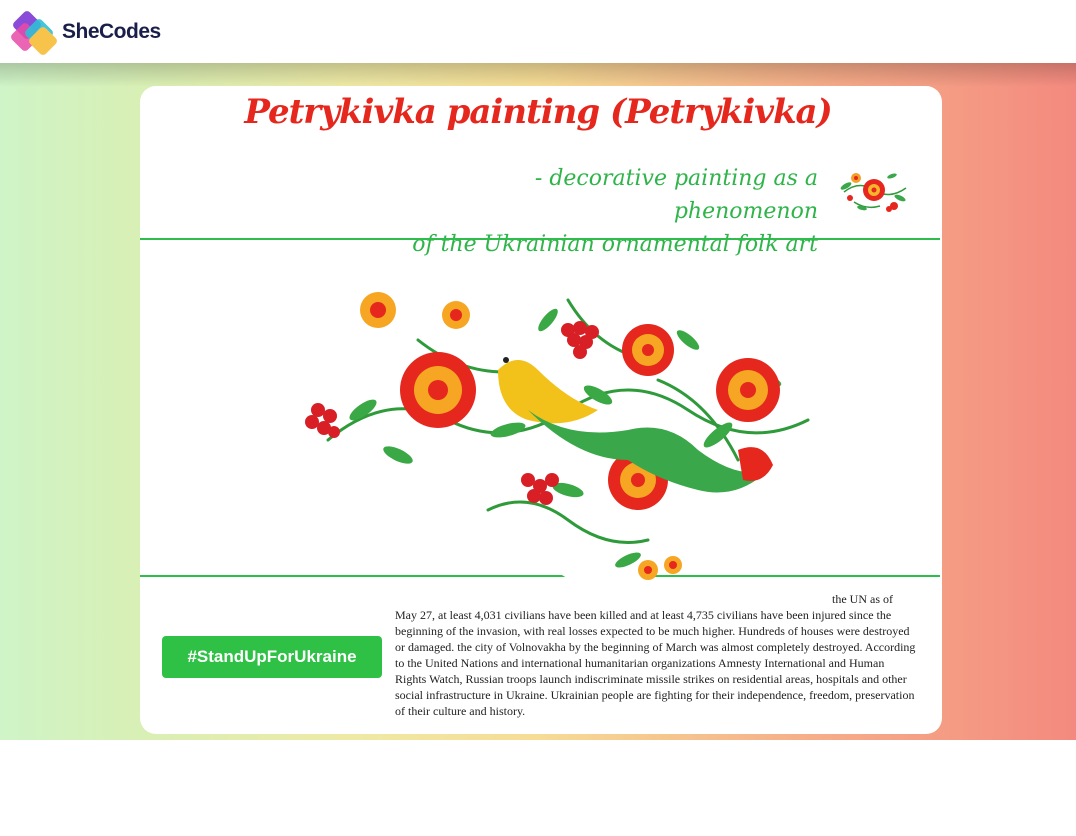 This screenshot has height=836, width=1076. Describe the element at coordinates (34, 33) in the screenshot. I see `shecodes-logo-icon` at that location.